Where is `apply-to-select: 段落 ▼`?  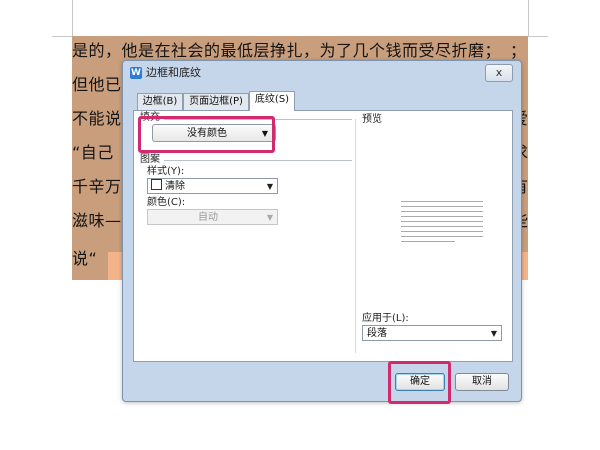 apply-to-select: 段落 ▼ is located at coordinates (432, 333).